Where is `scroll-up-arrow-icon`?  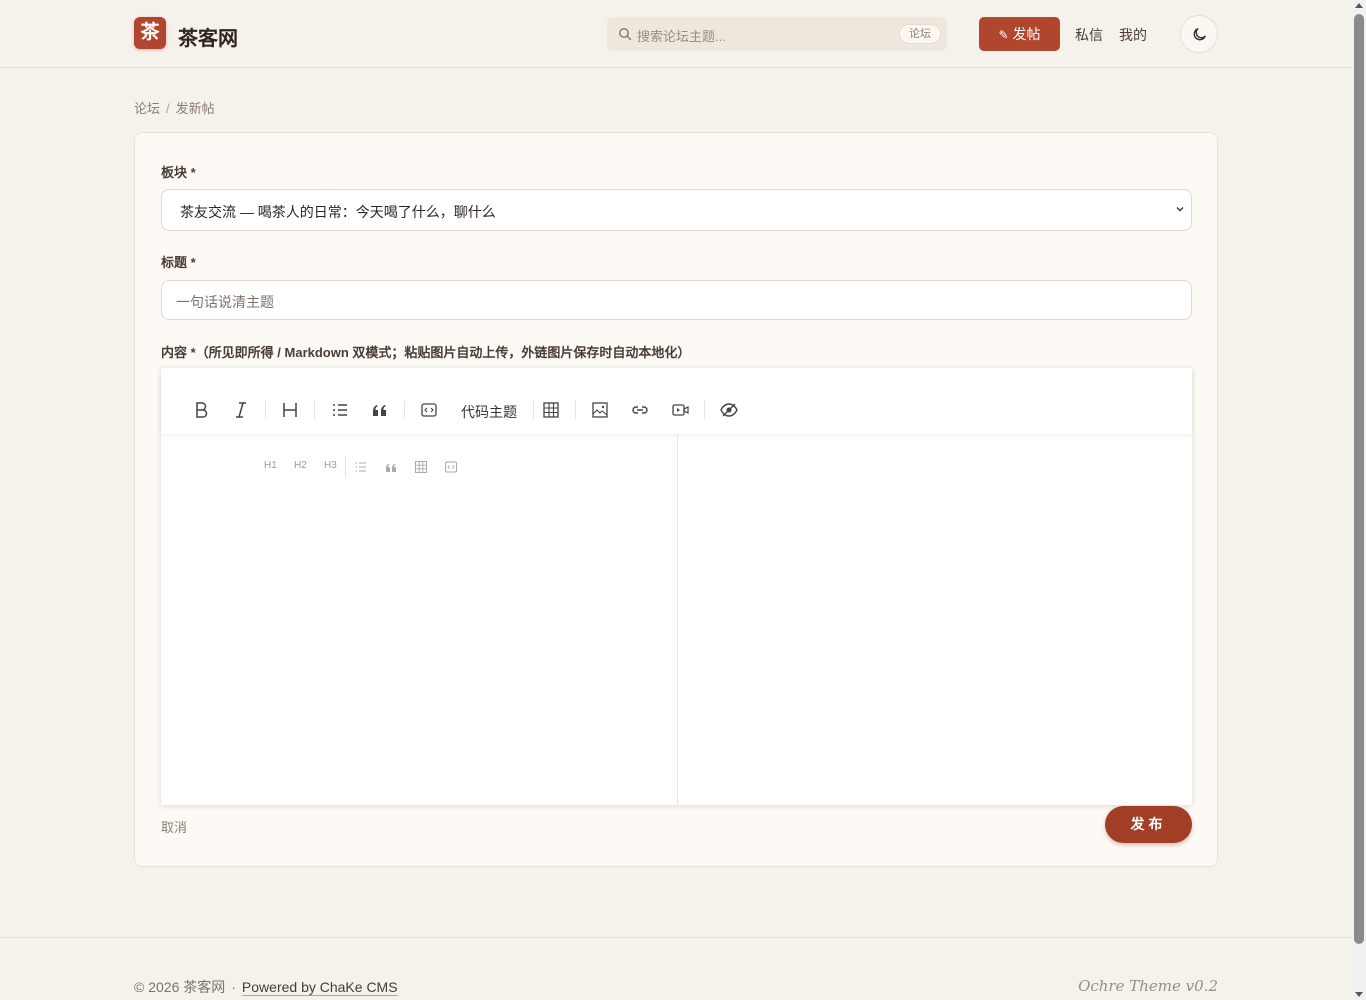 scroll-up-arrow-icon is located at coordinates (1359, 5).